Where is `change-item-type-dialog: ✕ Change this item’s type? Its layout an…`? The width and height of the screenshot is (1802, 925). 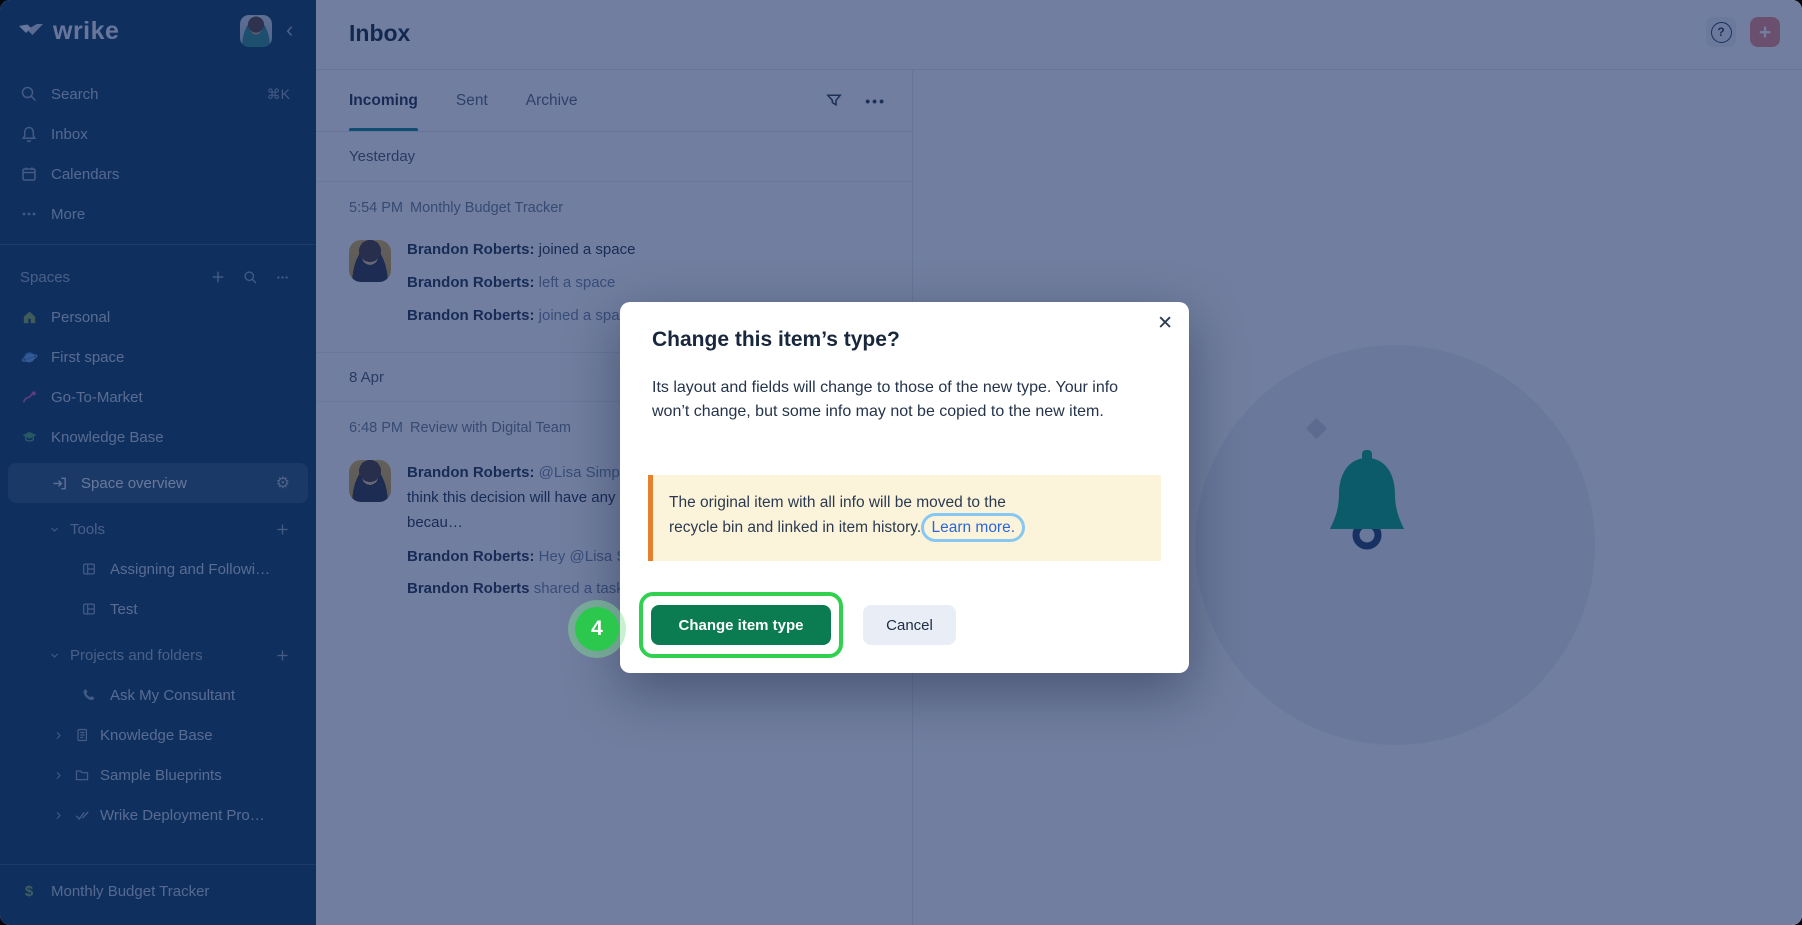
change-item-type-dialog: ✕ Change this item’s type? Its layout an… is located at coordinates (904, 487).